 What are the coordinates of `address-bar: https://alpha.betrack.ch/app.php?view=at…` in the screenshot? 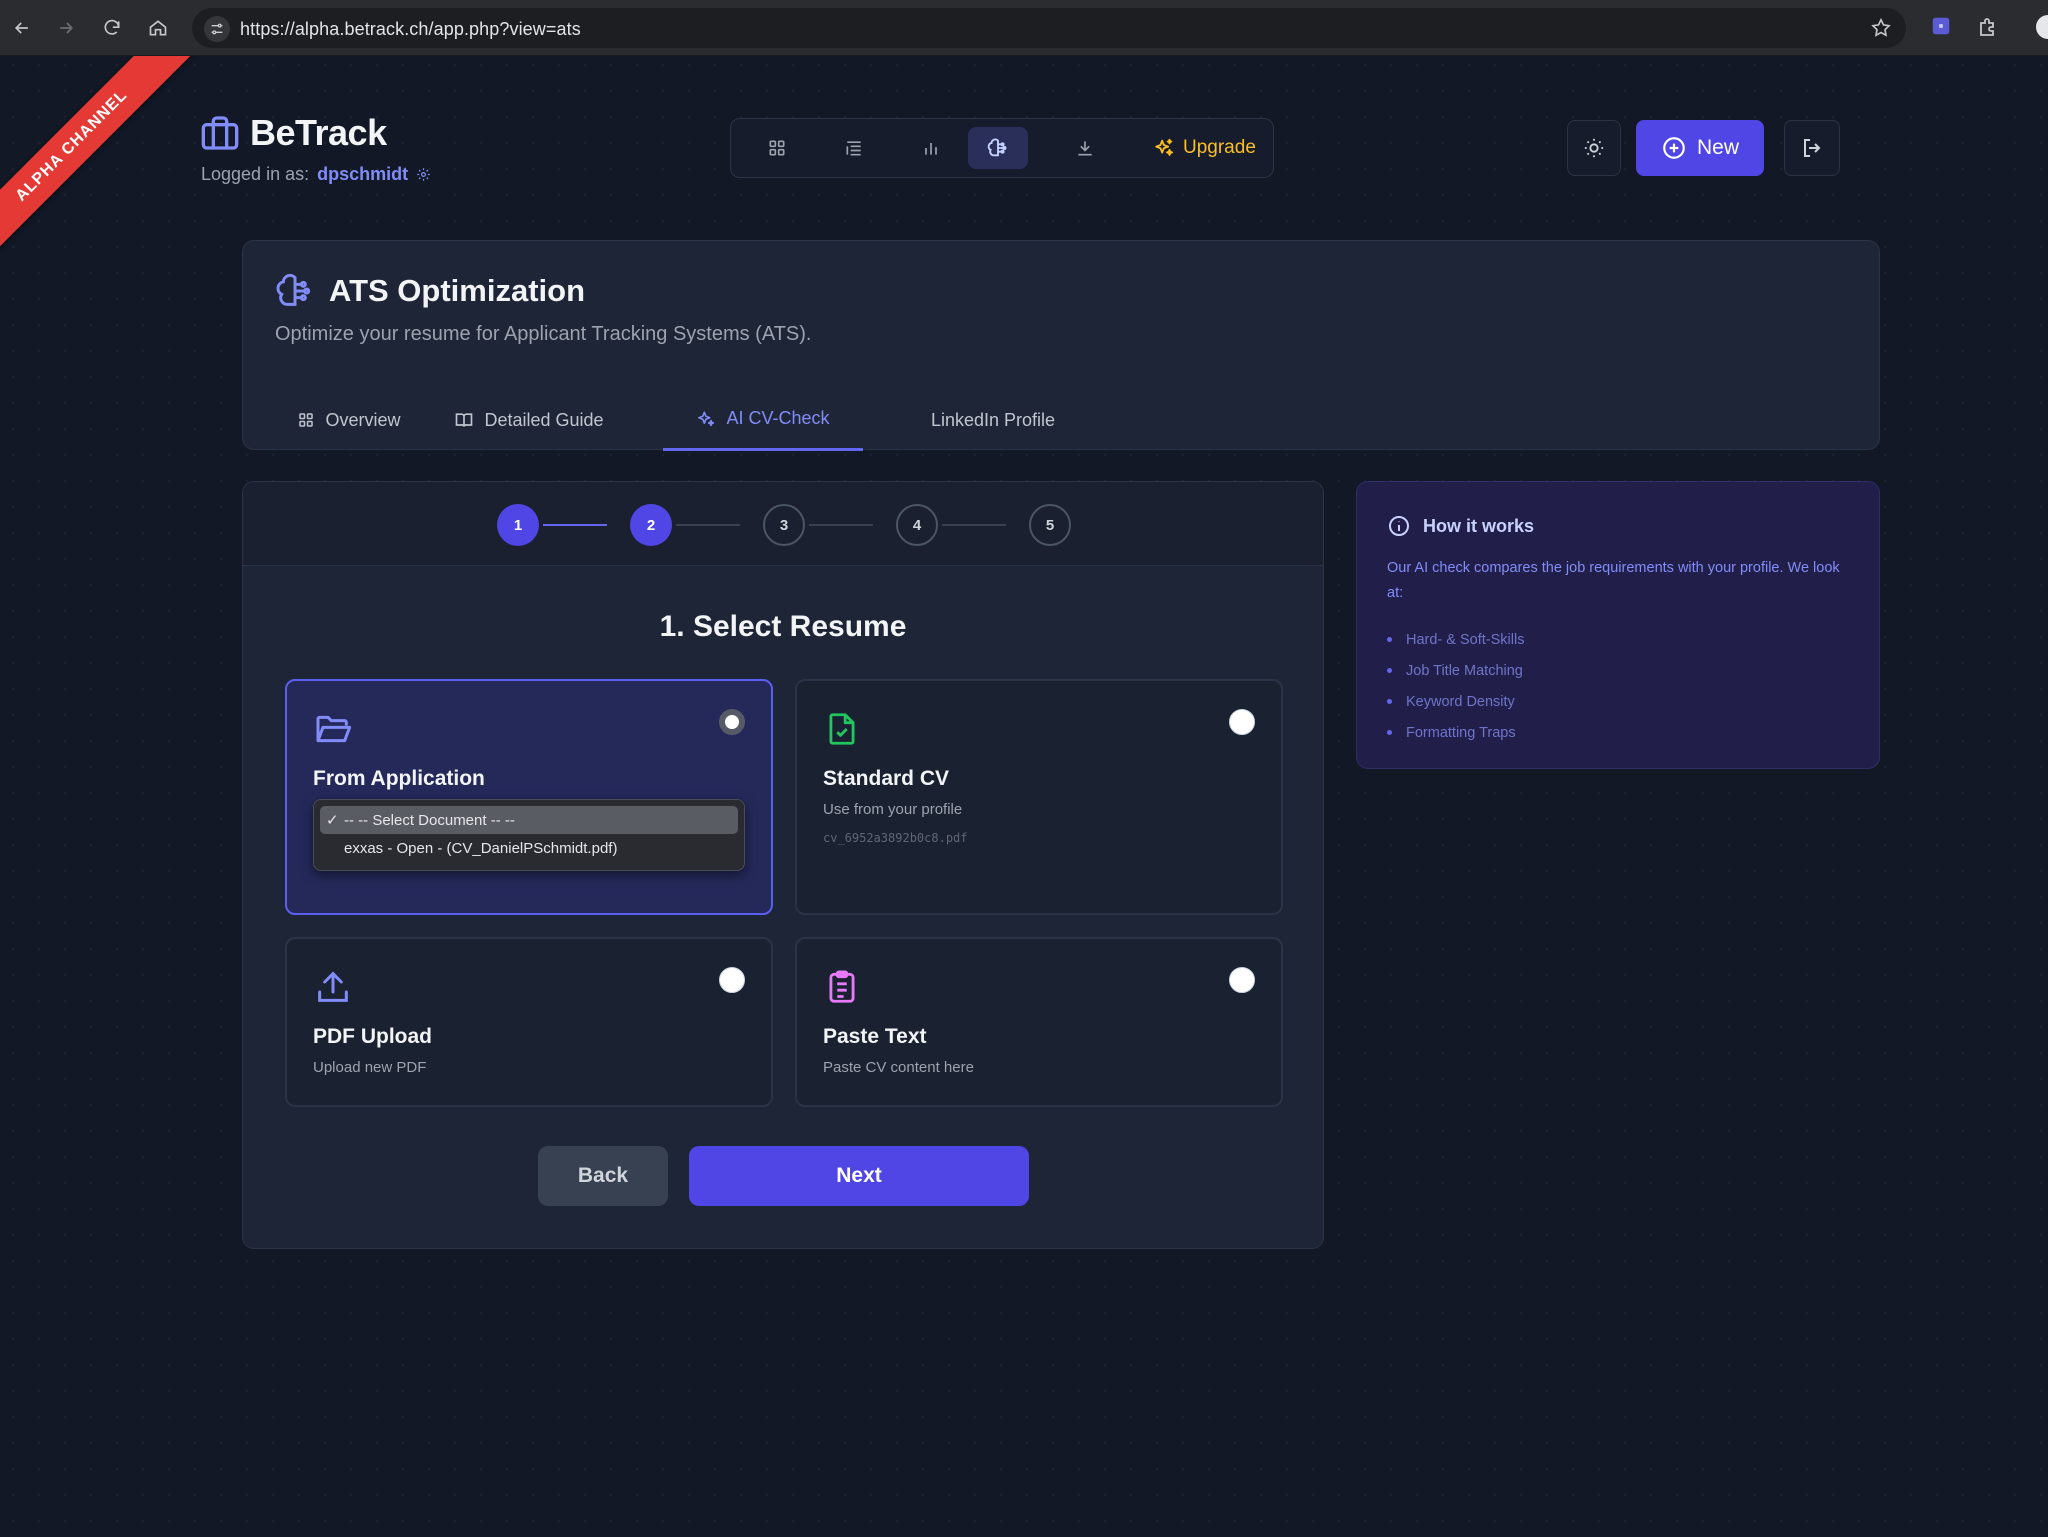 It's located at (1049, 28).